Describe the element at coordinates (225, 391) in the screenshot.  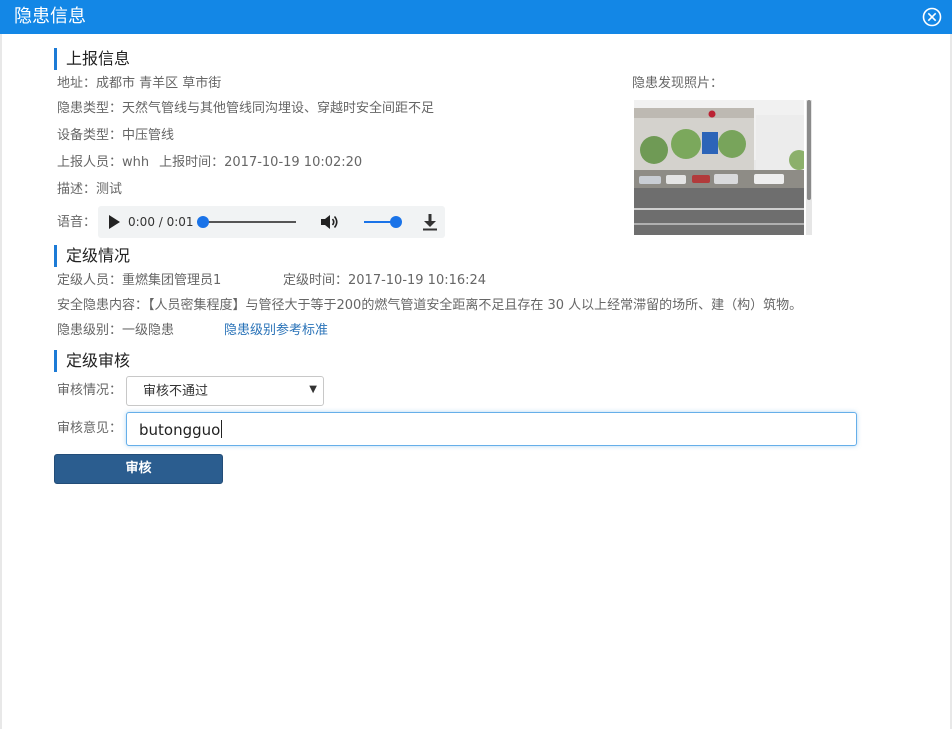
I see `review-status-select: 审核不通过 ▼` at that location.